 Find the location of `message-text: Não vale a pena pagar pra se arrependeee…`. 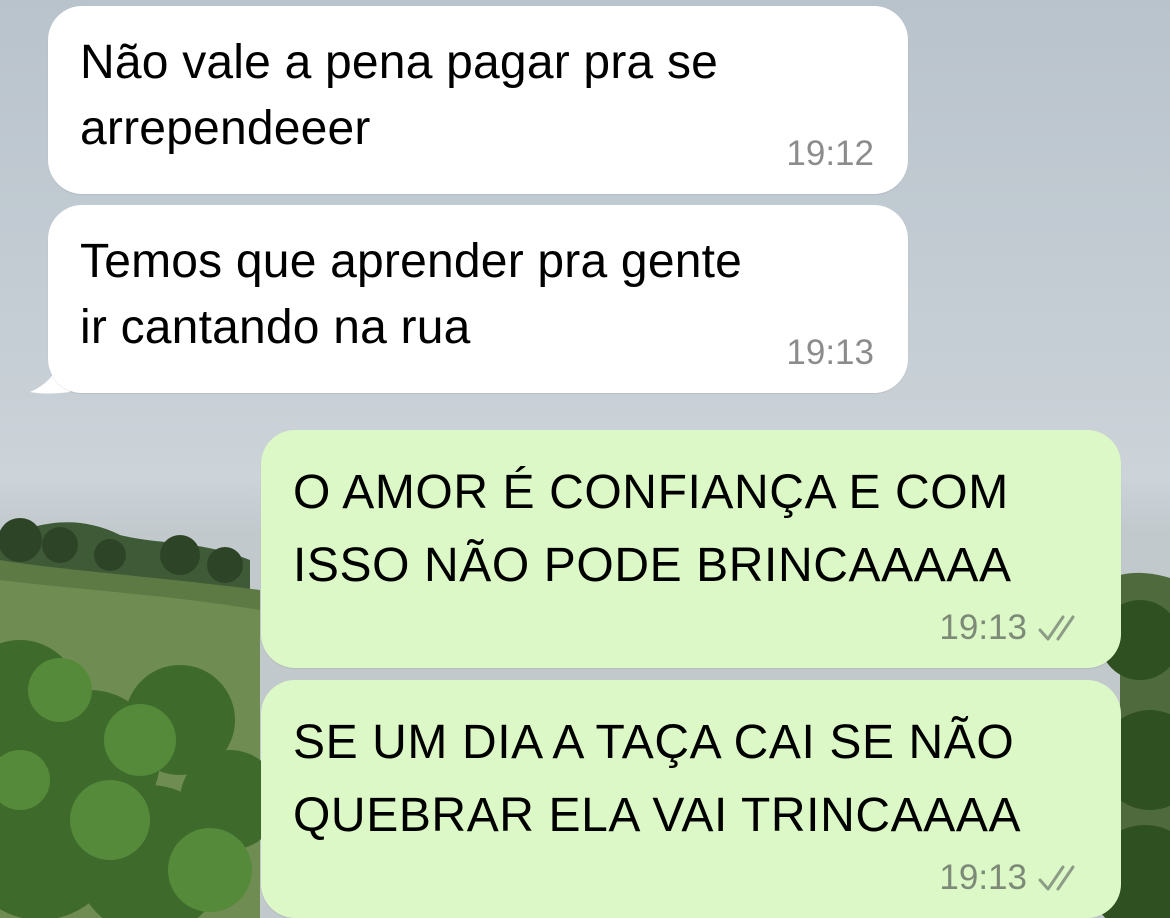

message-text: Não vale a pena pagar pra se arrependeee… is located at coordinates (399, 95).